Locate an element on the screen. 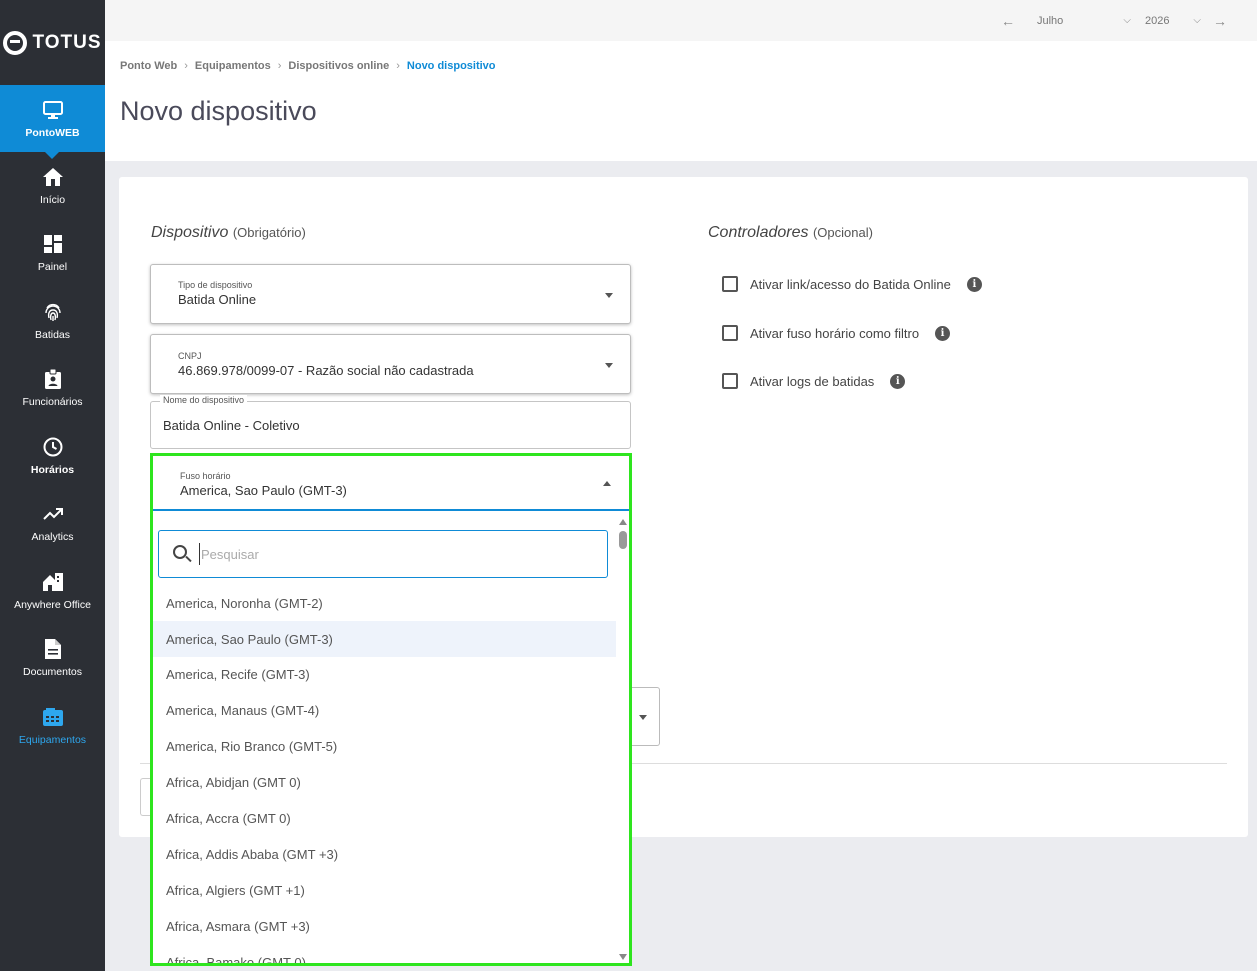  sidebar-item-equipamentos: Equipamentos is located at coordinates (52, 726).